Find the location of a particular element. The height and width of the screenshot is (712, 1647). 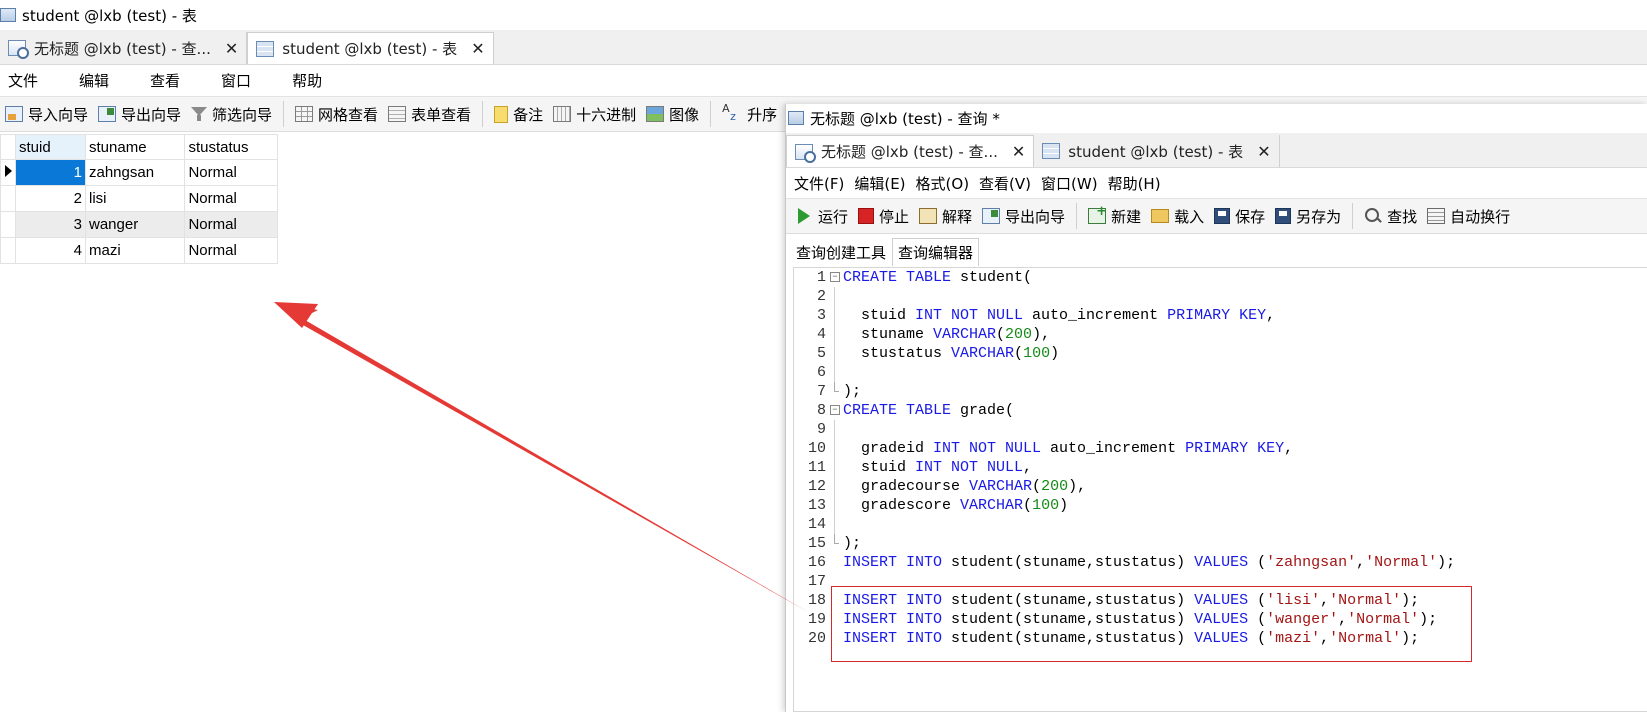

button-label: 保存 is located at coordinates (1250, 216).